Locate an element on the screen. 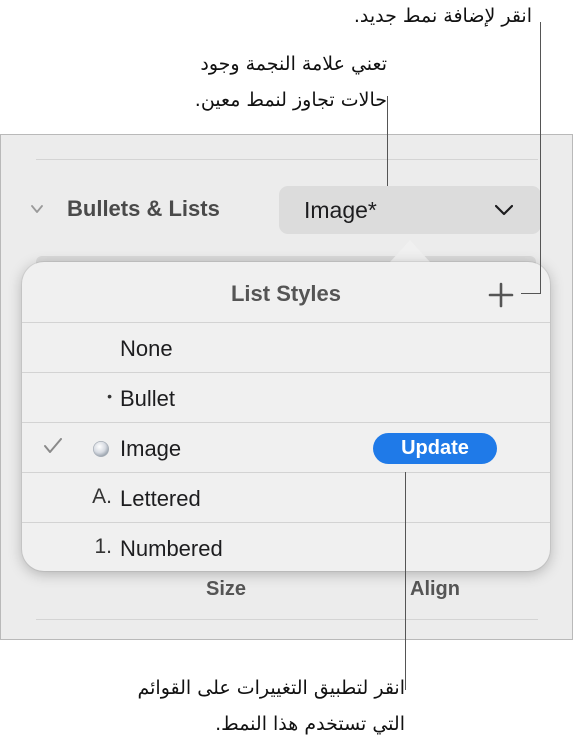 This screenshot has width=577, height=750. update-button: Update is located at coordinates (435, 448).